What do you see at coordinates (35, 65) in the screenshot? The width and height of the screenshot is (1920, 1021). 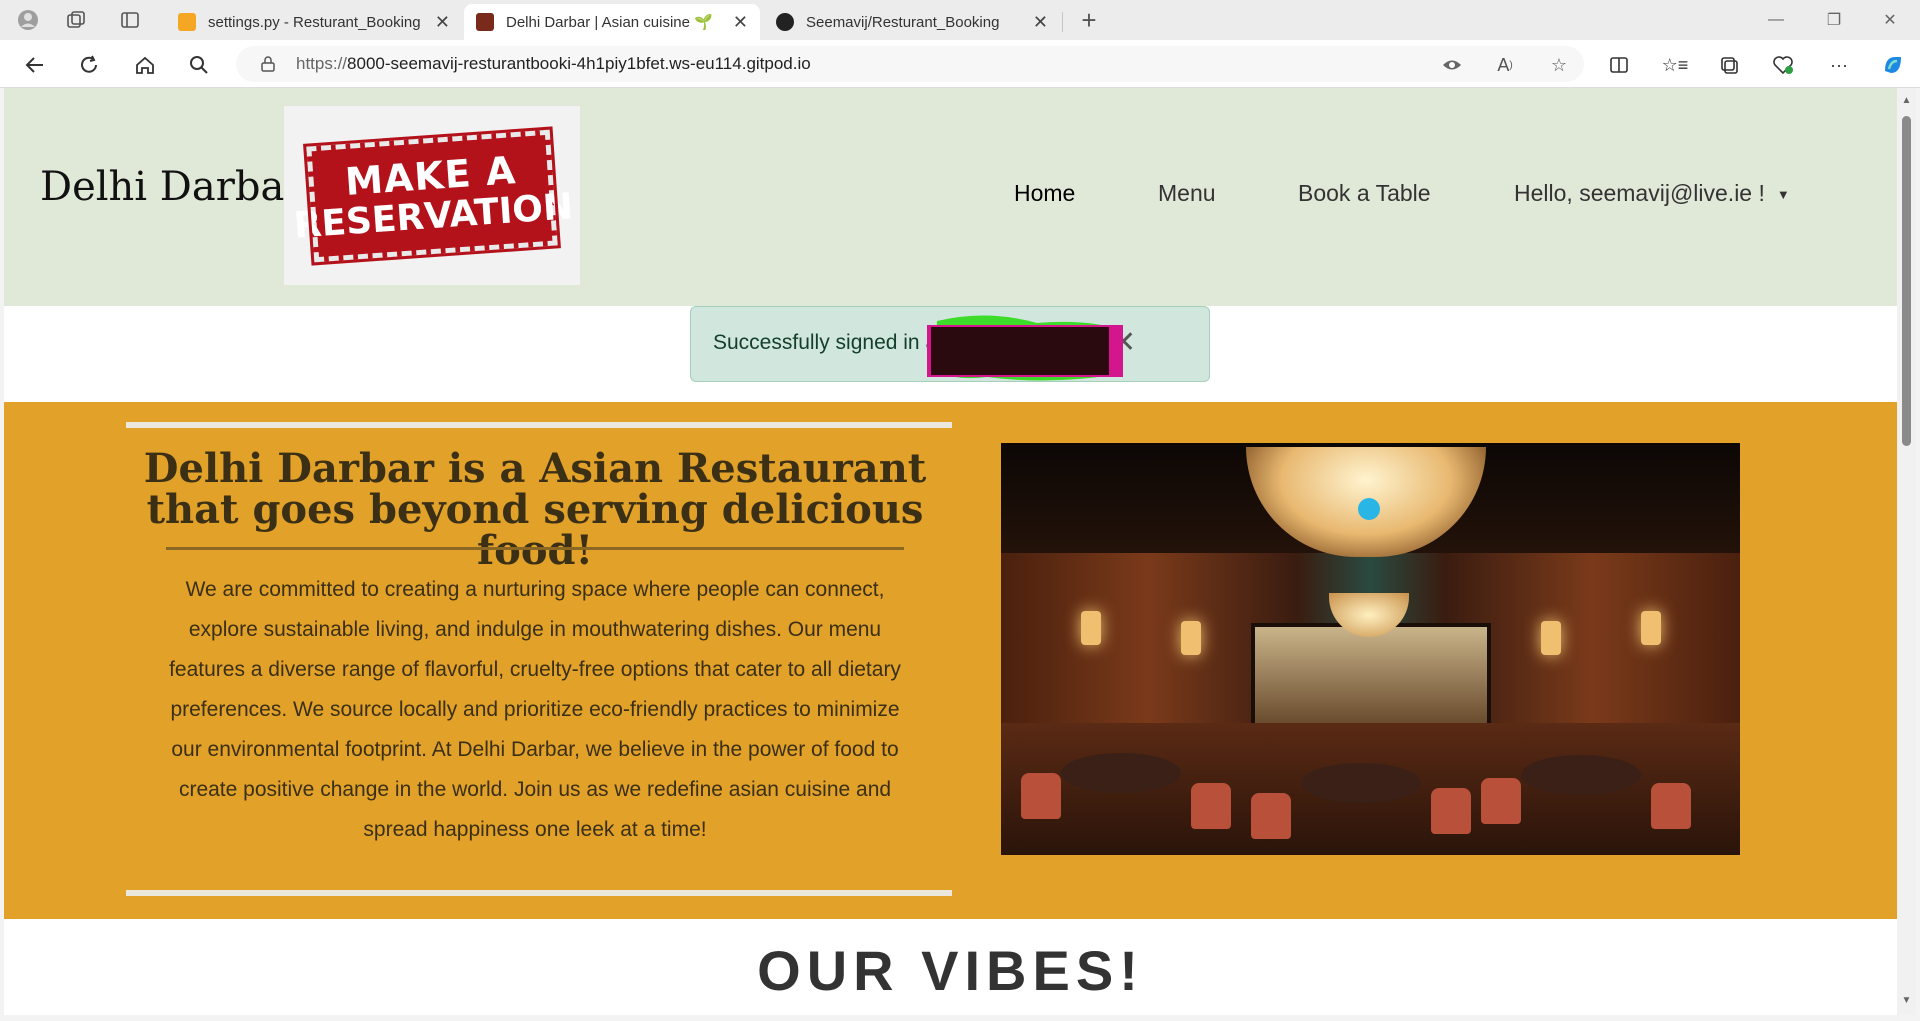 I see `back-arrow-icon` at bounding box center [35, 65].